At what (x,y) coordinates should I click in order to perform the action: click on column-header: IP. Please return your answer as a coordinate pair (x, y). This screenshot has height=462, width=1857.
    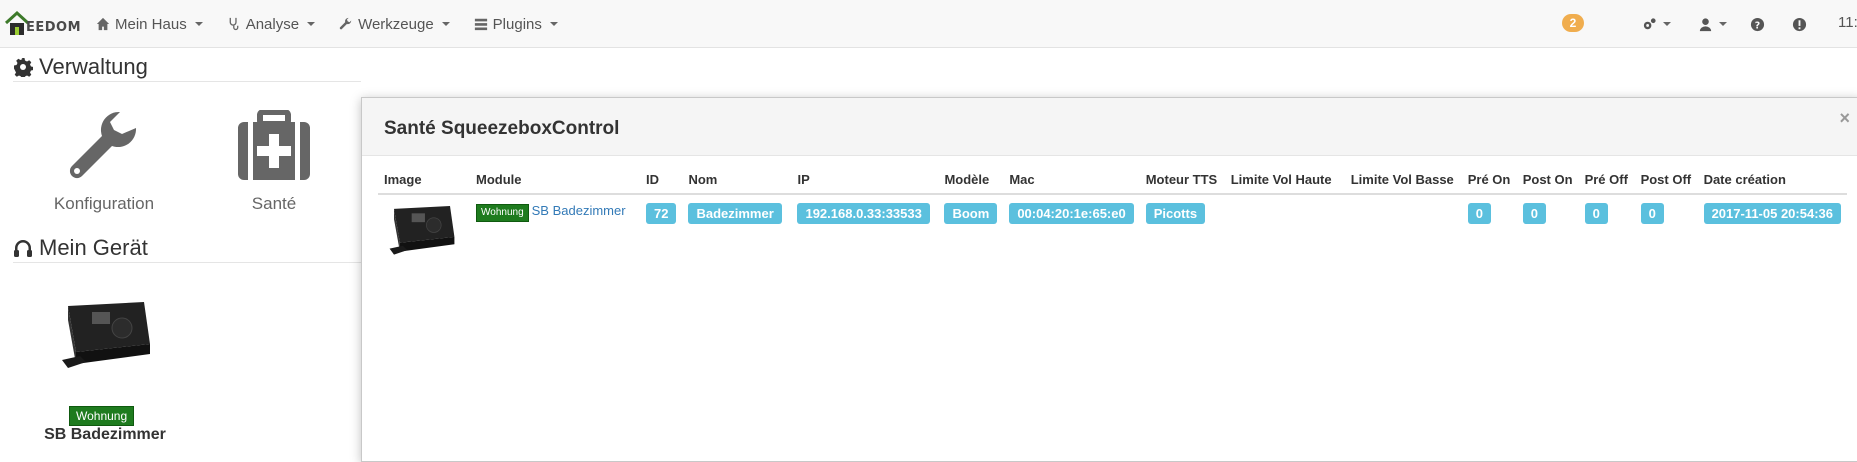
    Looking at the image, I should click on (865, 180).